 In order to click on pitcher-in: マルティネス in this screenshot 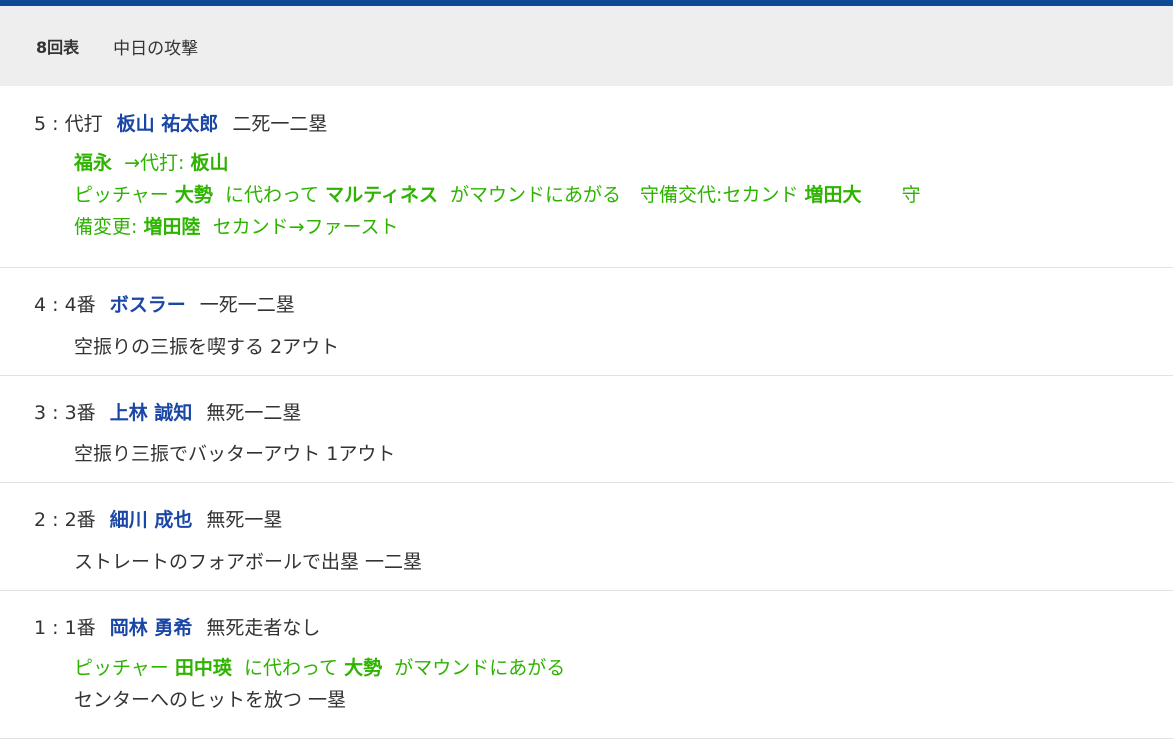, I will do `click(381, 195)`.